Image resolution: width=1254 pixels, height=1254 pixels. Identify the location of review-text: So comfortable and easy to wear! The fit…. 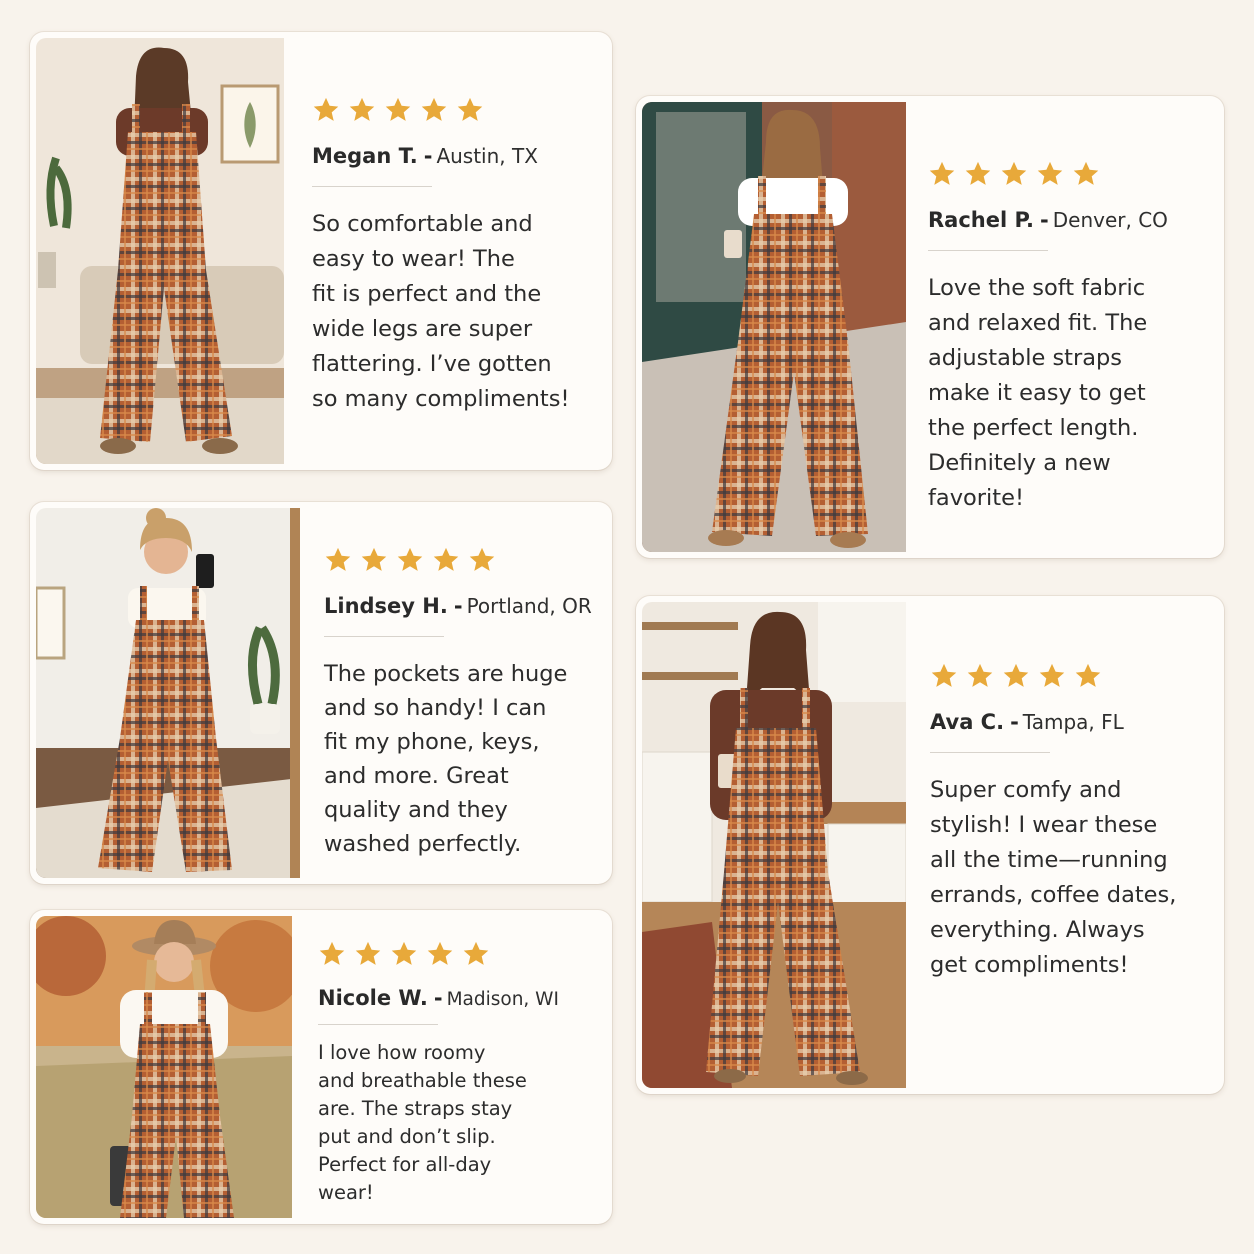
(441, 311).